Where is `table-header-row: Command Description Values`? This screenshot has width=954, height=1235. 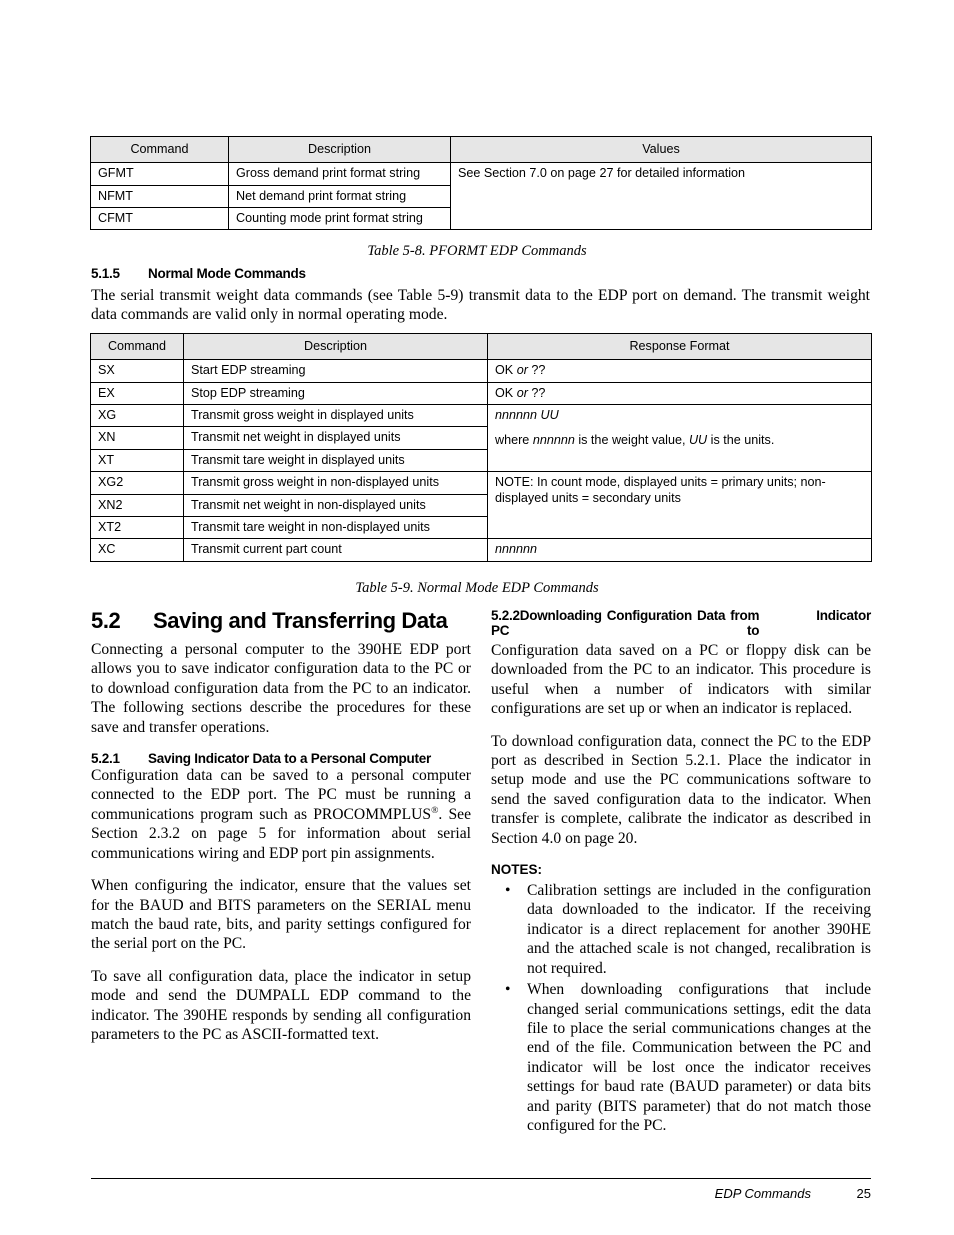
table-header-row: Command Description Values is located at coordinates (481, 149).